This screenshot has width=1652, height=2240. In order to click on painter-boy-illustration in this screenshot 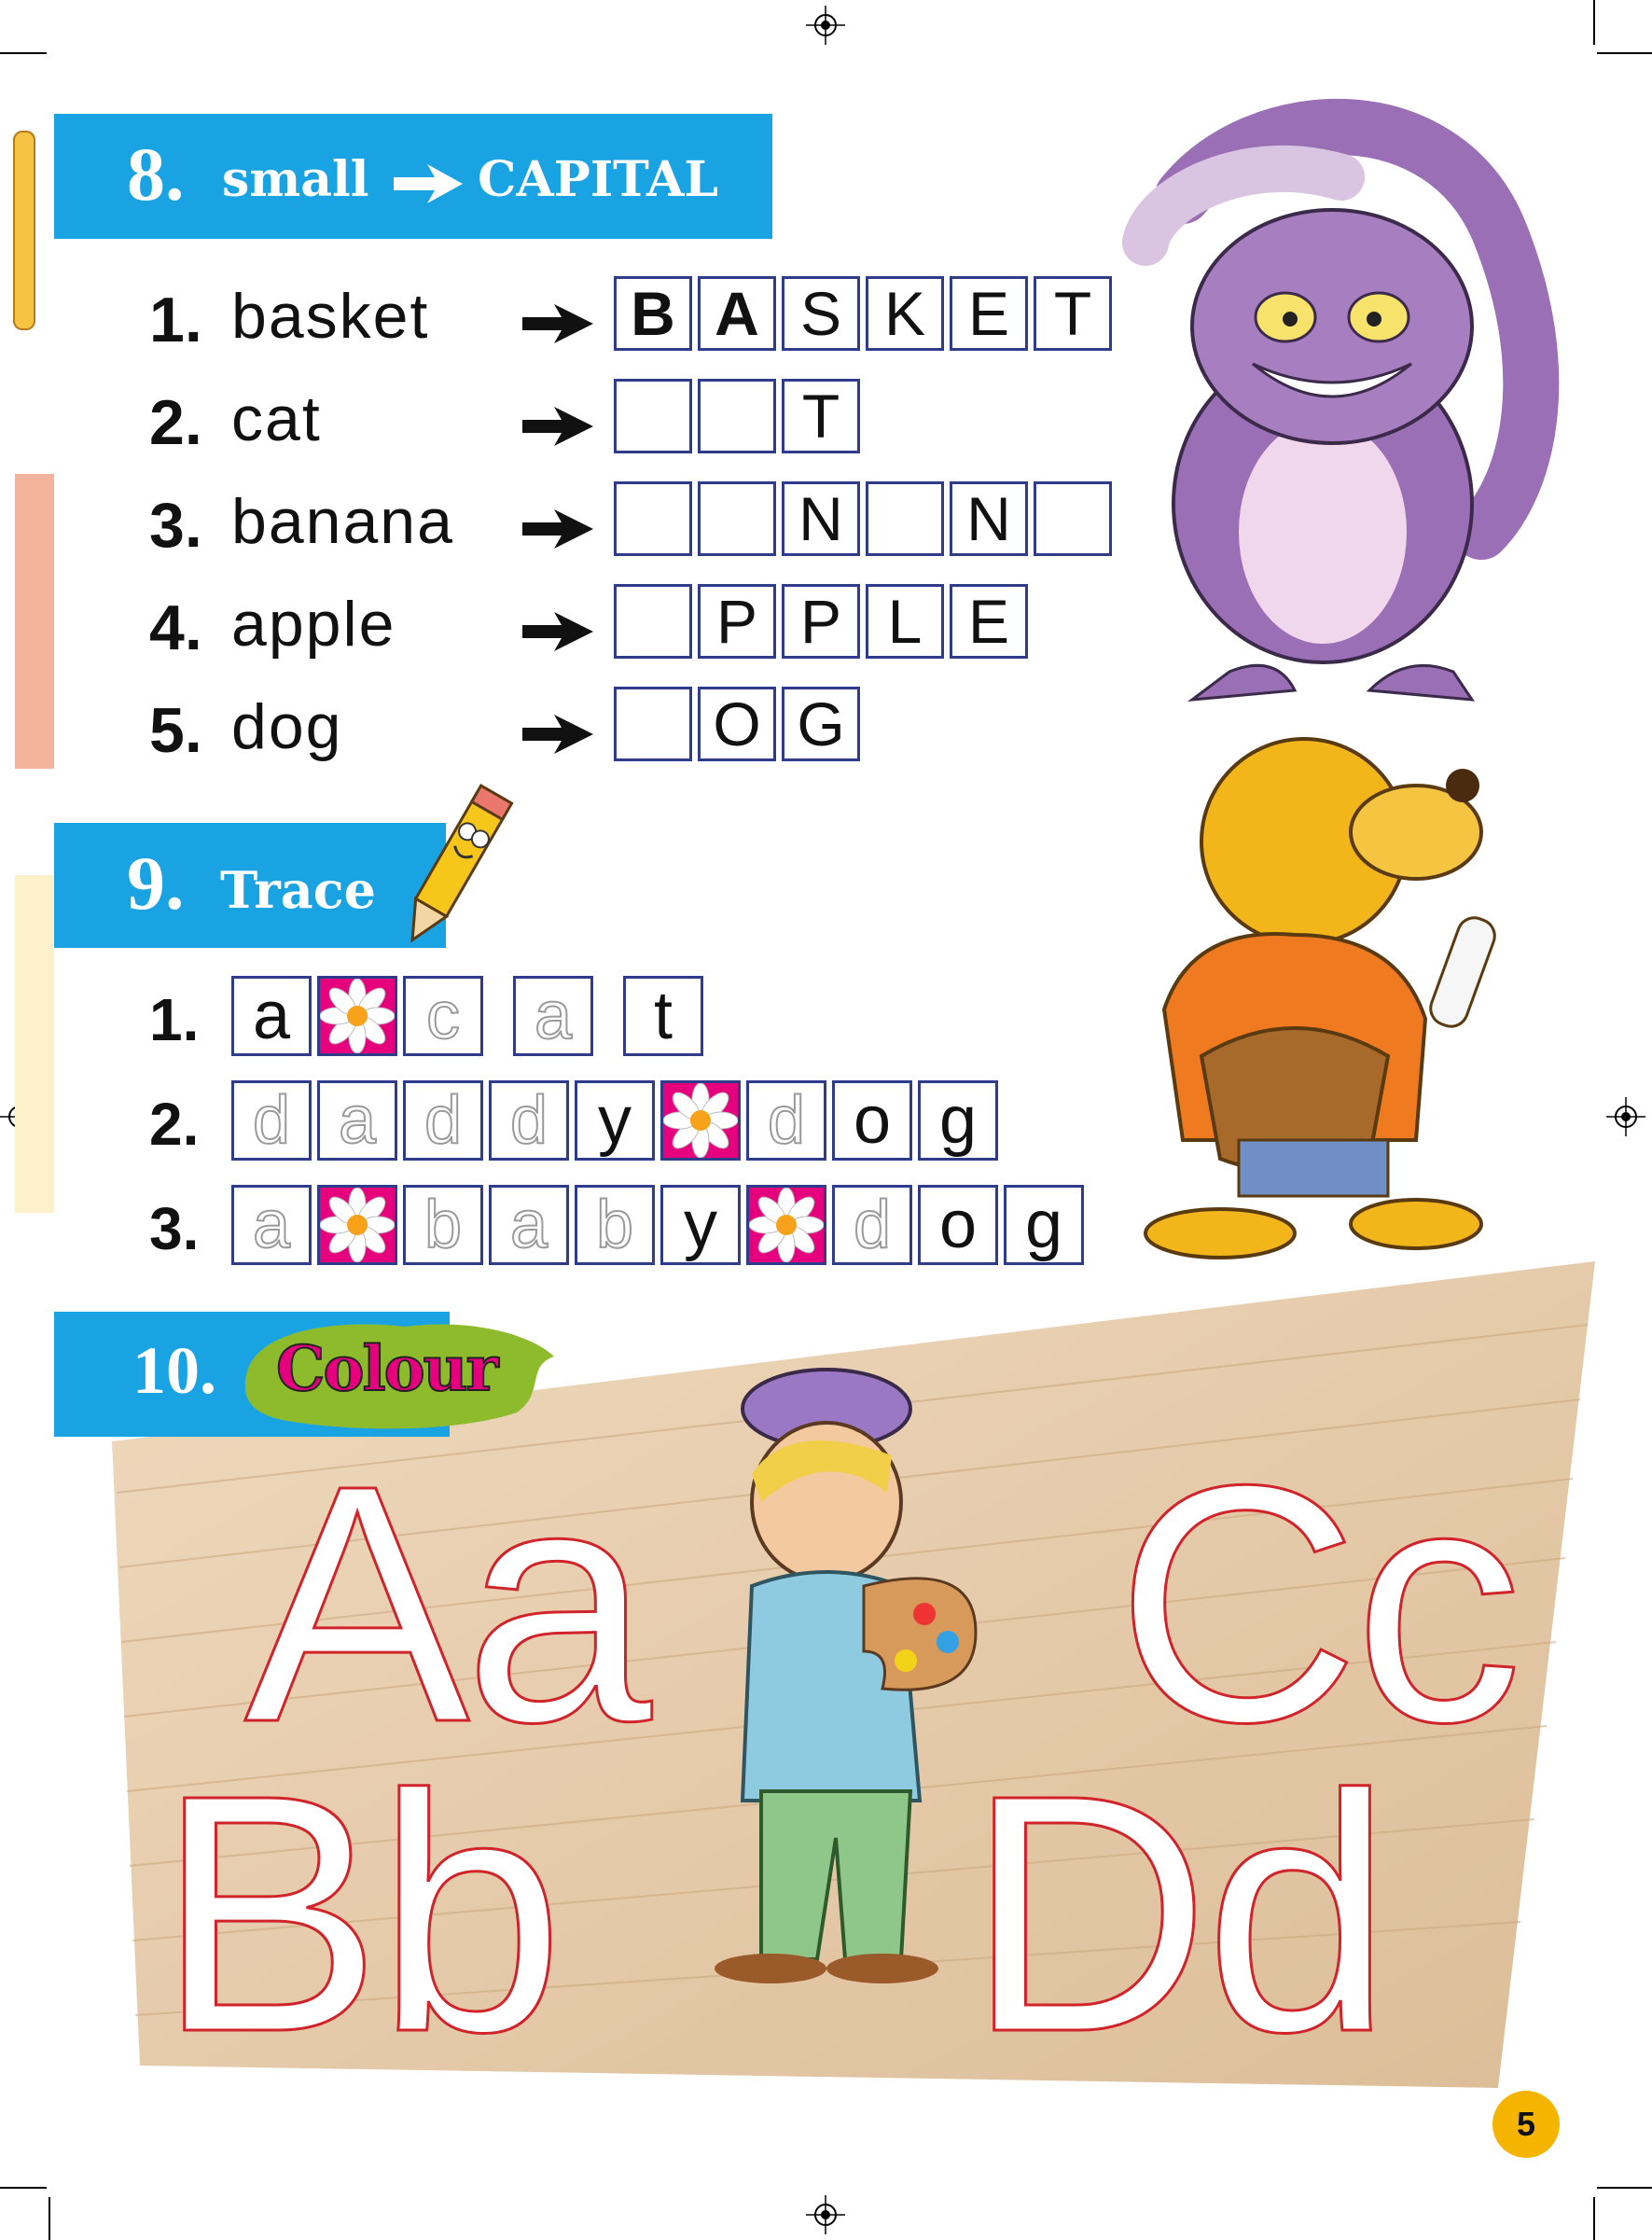, I will do `click(847, 1675)`.